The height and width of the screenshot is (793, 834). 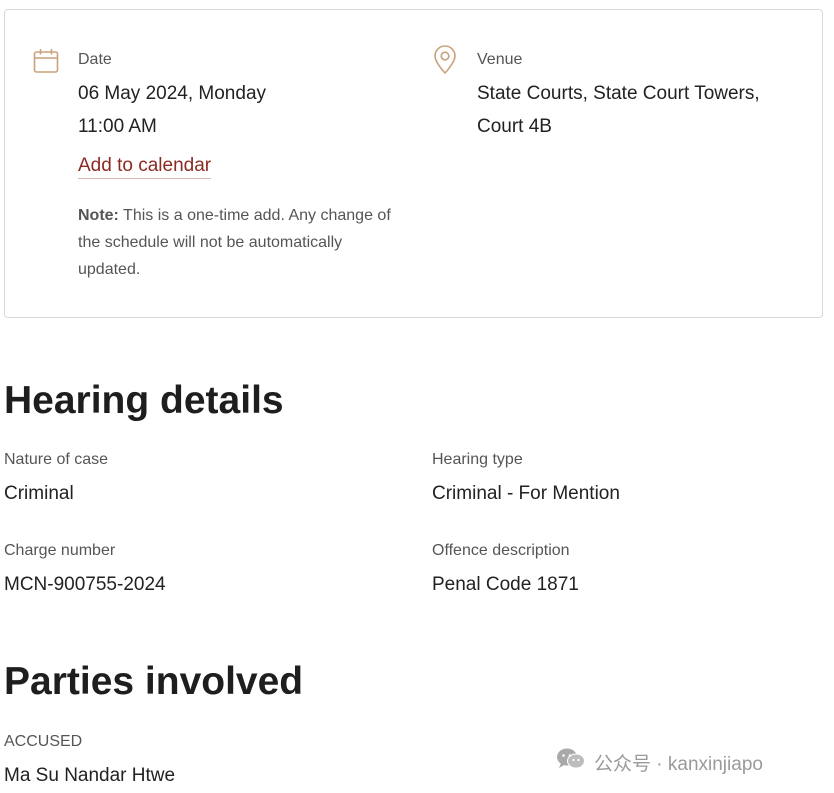 I want to click on watermark: 公众号 · kanxinjiapo, so click(x=659, y=762).